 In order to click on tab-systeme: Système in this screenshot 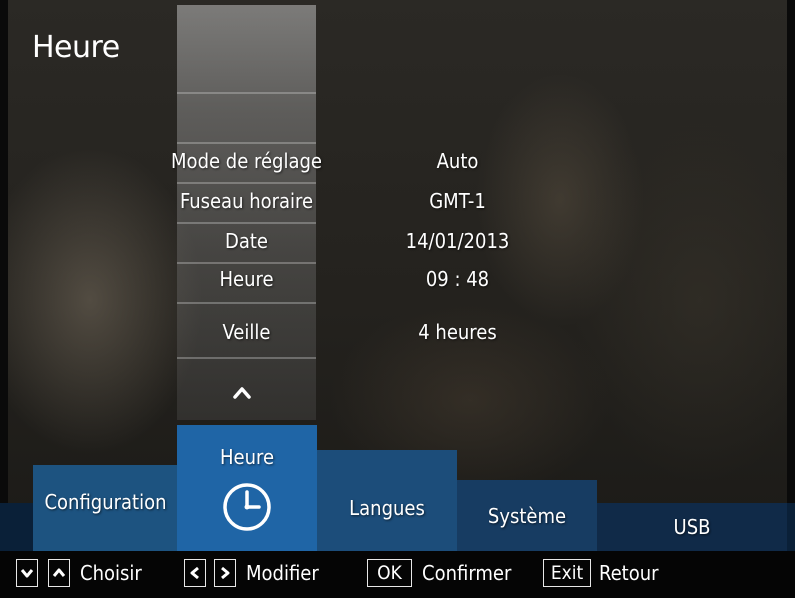, I will do `click(527, 515)`.